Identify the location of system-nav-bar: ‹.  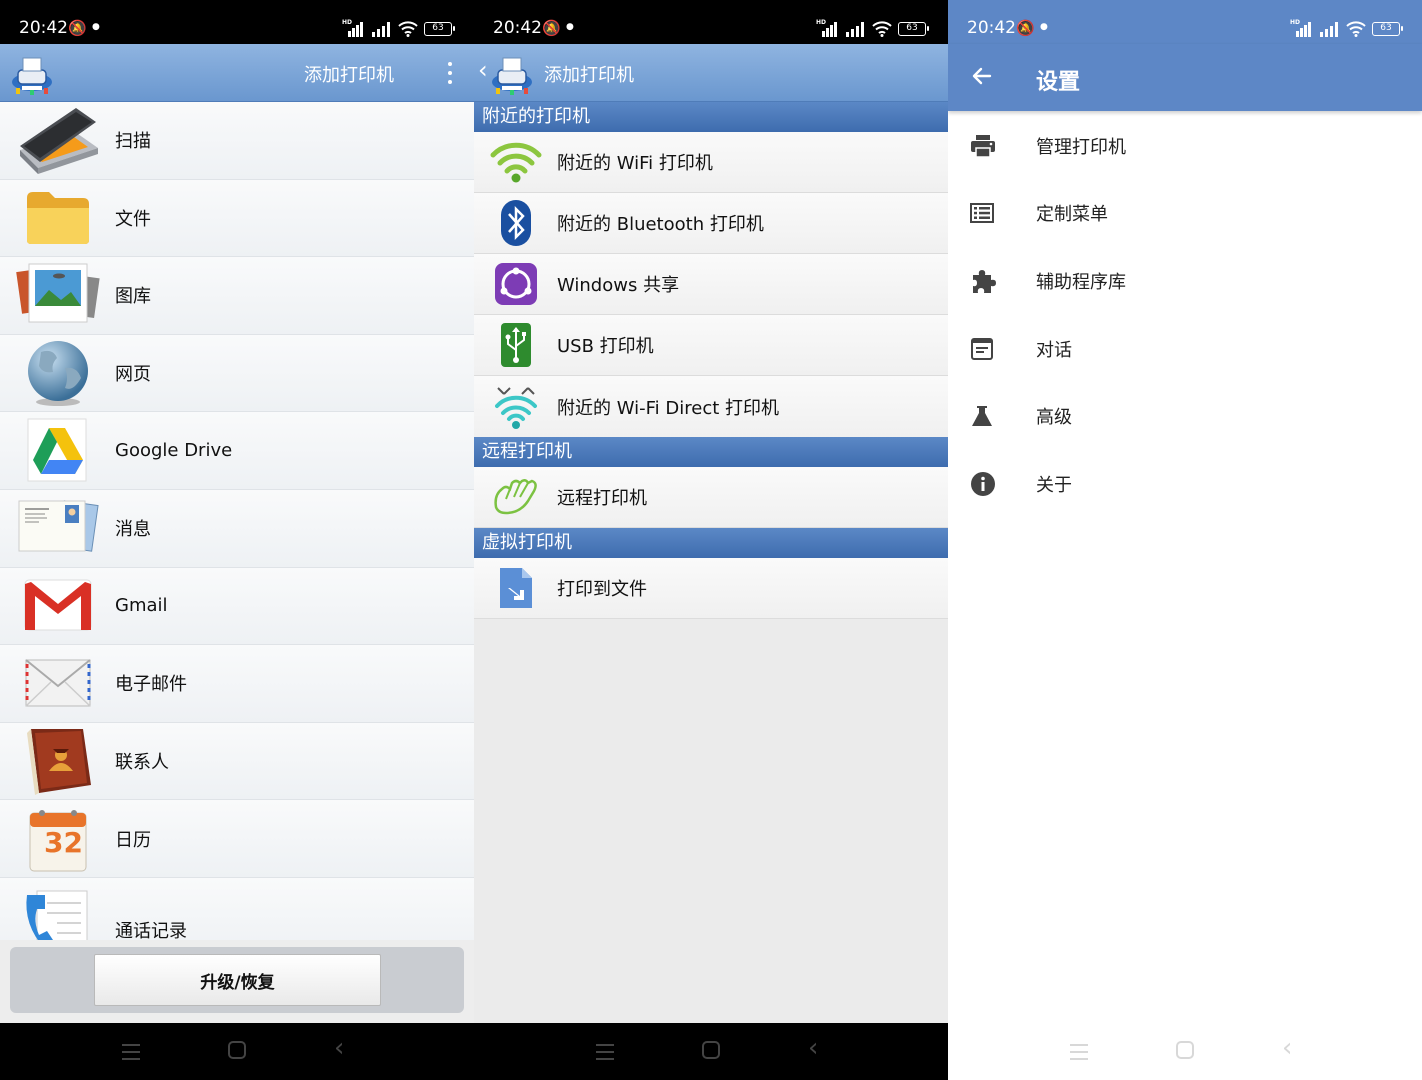
(237, 1051).